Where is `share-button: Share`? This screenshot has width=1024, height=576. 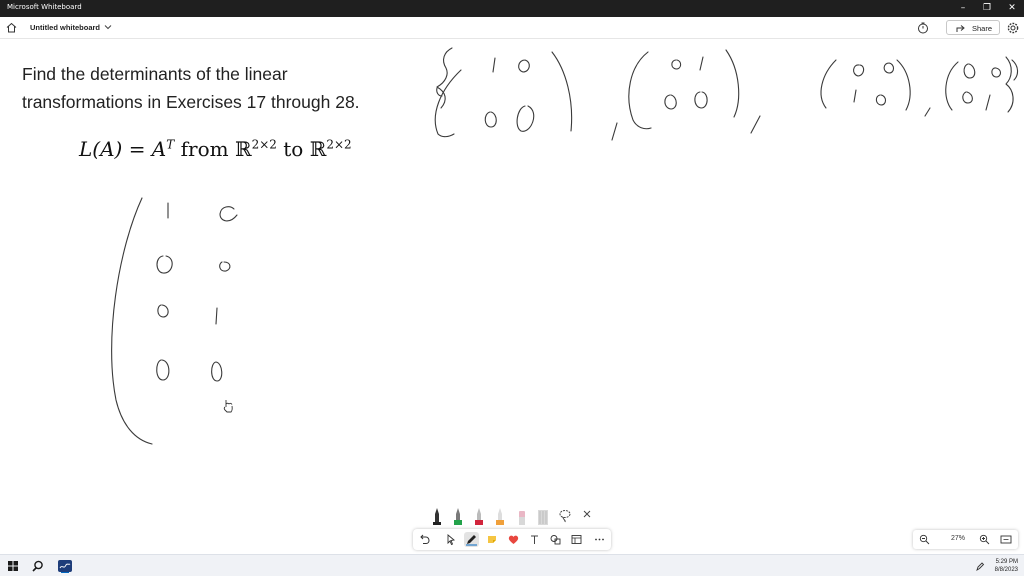
share-button: Share is located at coordinates (973, 27).